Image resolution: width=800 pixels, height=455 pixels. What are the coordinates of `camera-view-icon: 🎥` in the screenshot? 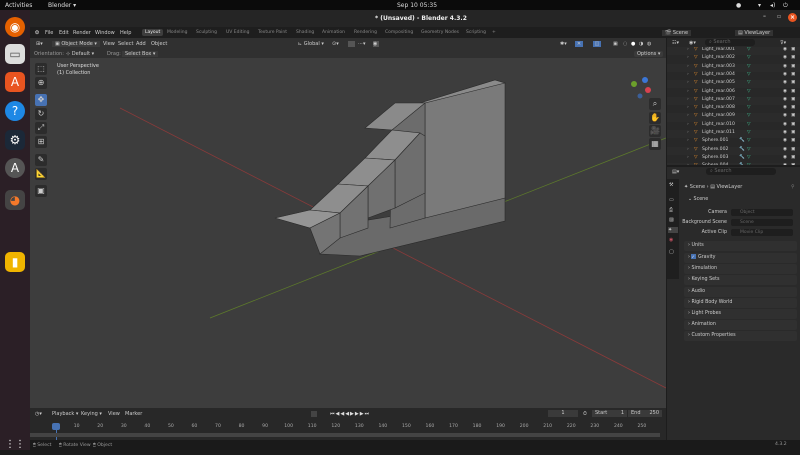 It's located at (655, 131).